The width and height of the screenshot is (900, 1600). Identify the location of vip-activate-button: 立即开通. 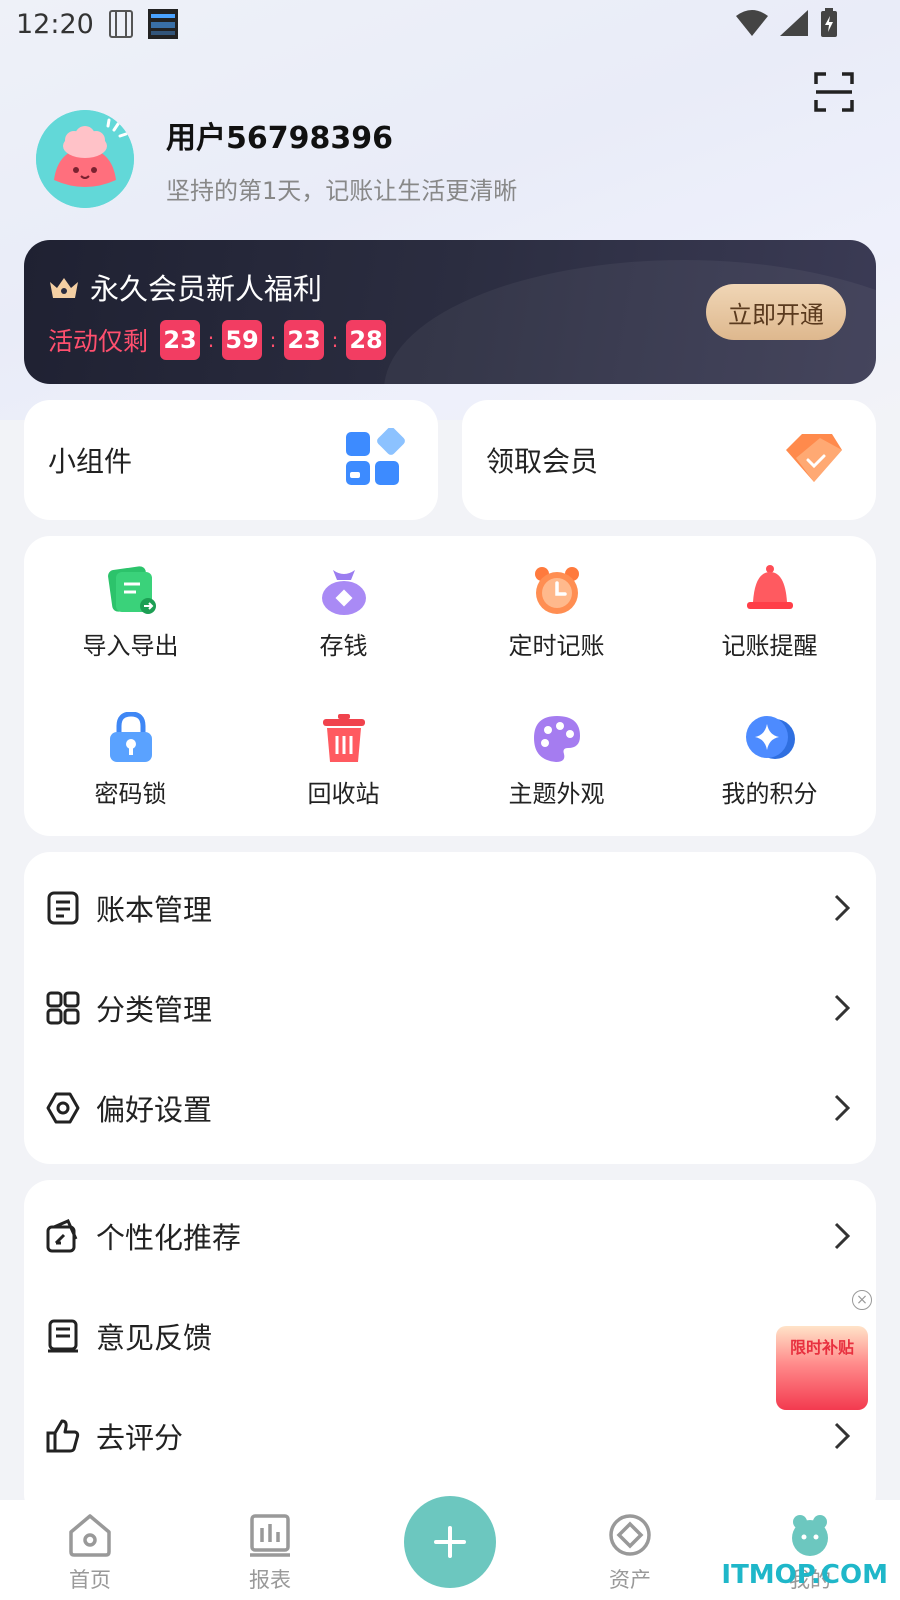
(776, 312).